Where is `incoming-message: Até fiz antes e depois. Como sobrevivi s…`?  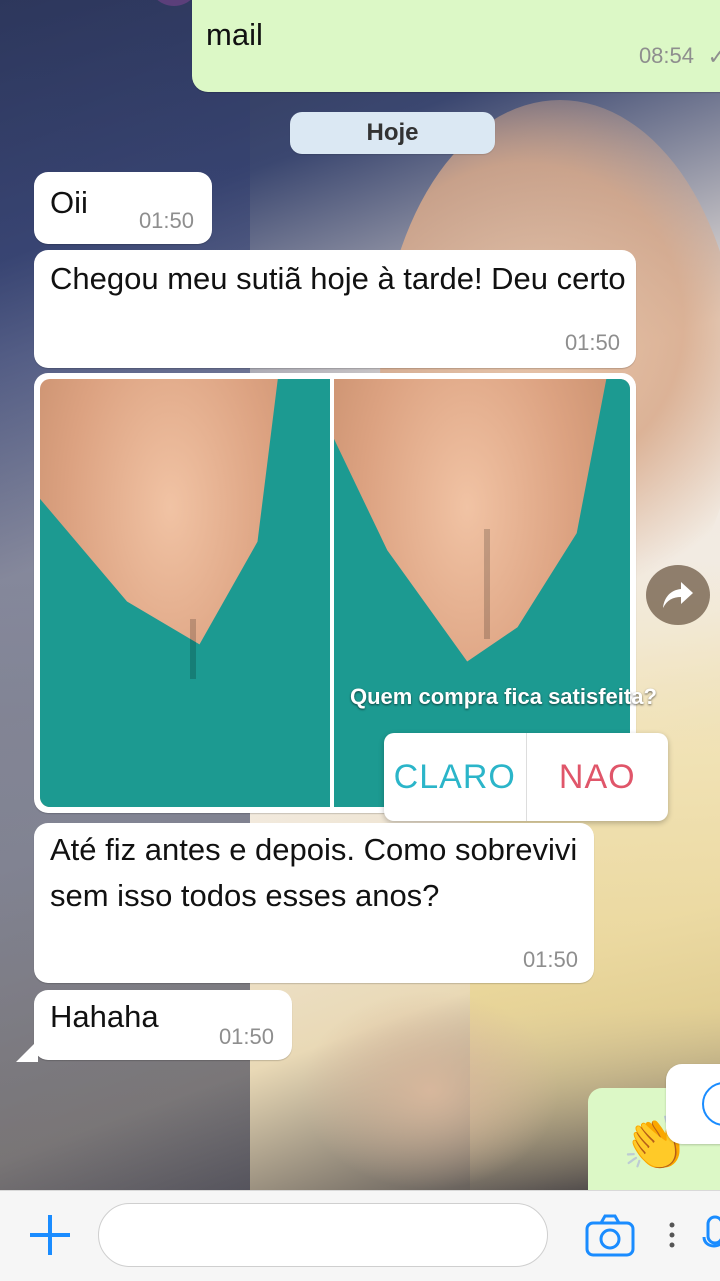 incoming-message: Até fiz antes e depois. Como sobrevivi s… is located at coordinates (314, 903).